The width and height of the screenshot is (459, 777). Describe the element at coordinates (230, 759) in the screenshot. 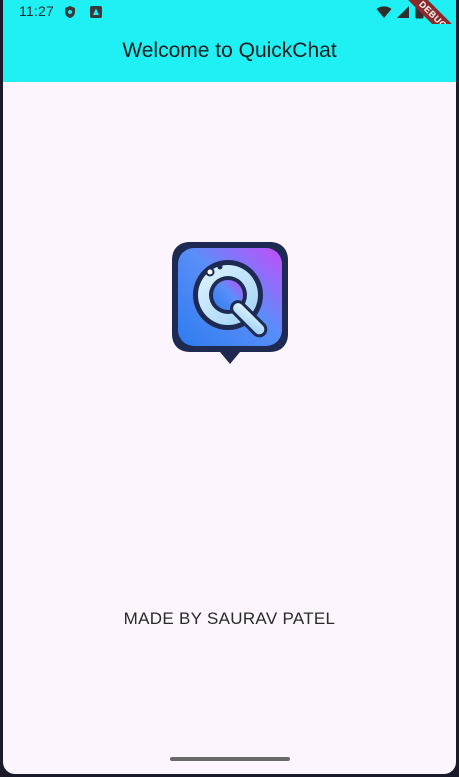

I see `home-indicator` at that location.